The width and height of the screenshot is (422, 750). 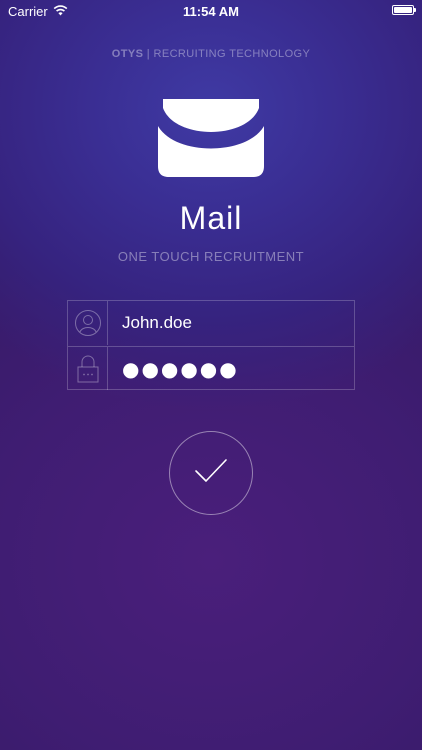 I want to click on password-row: ●●●●●●, so click(x=211, y=368).